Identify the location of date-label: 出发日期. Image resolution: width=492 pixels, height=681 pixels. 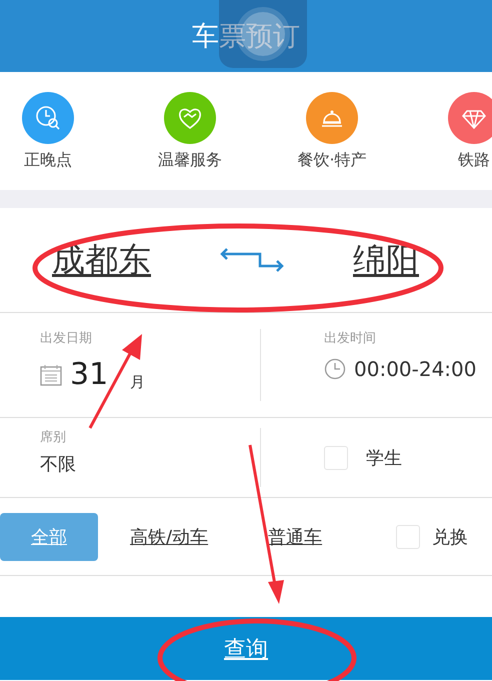
(66, 338).